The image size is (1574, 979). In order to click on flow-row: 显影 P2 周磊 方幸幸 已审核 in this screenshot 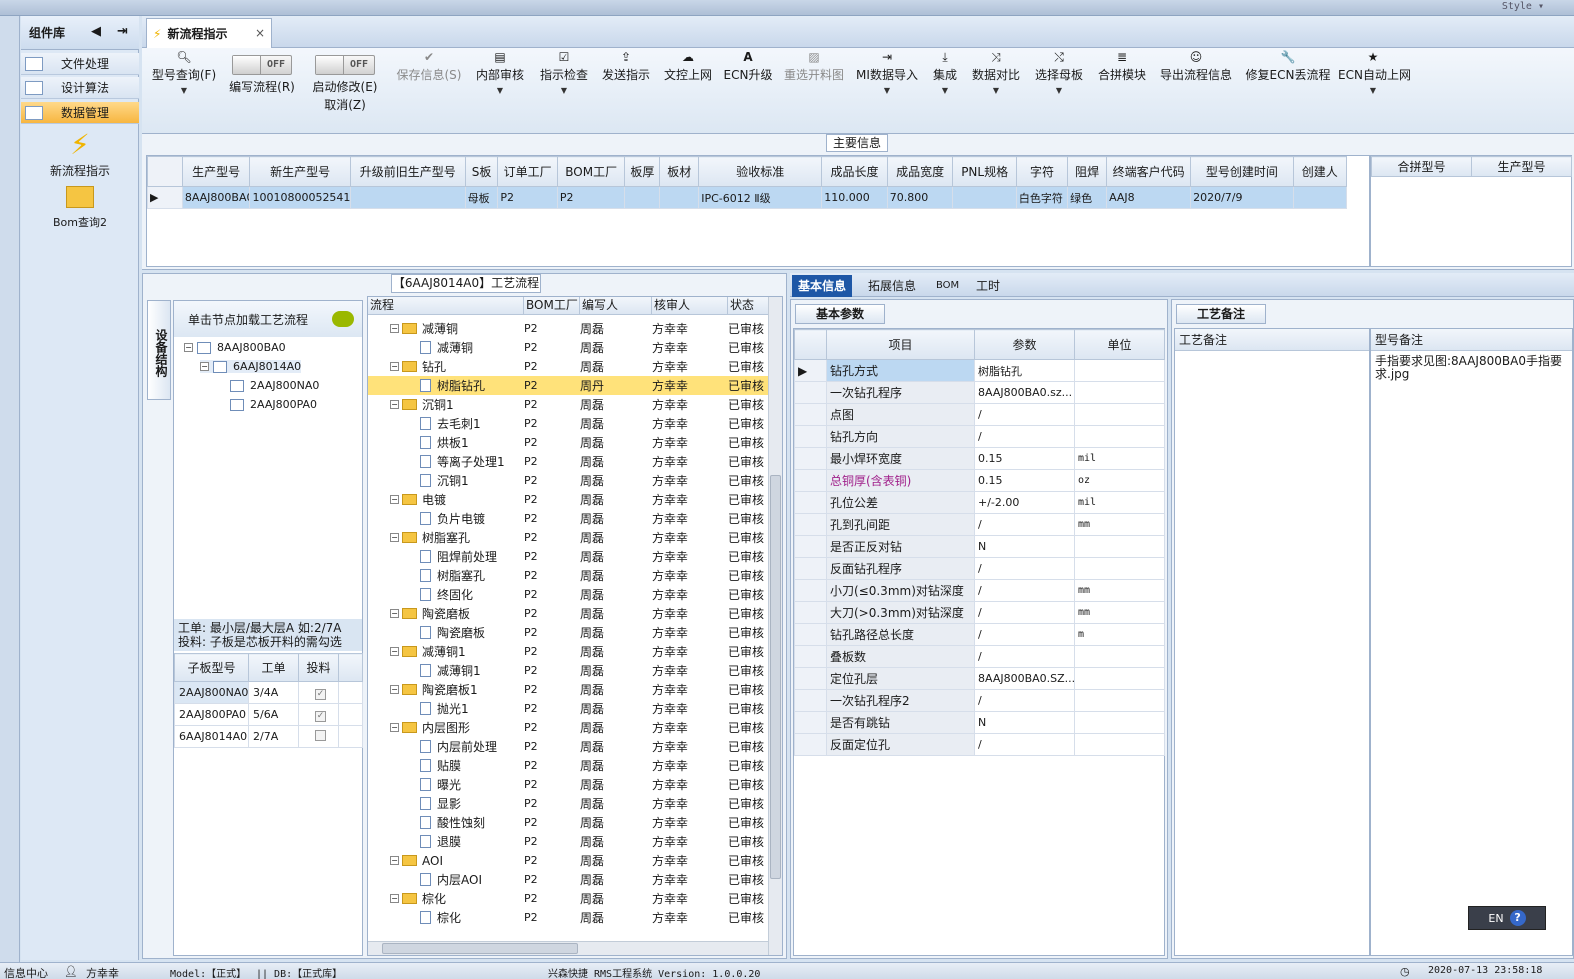, I will do `click(568, 803)`.